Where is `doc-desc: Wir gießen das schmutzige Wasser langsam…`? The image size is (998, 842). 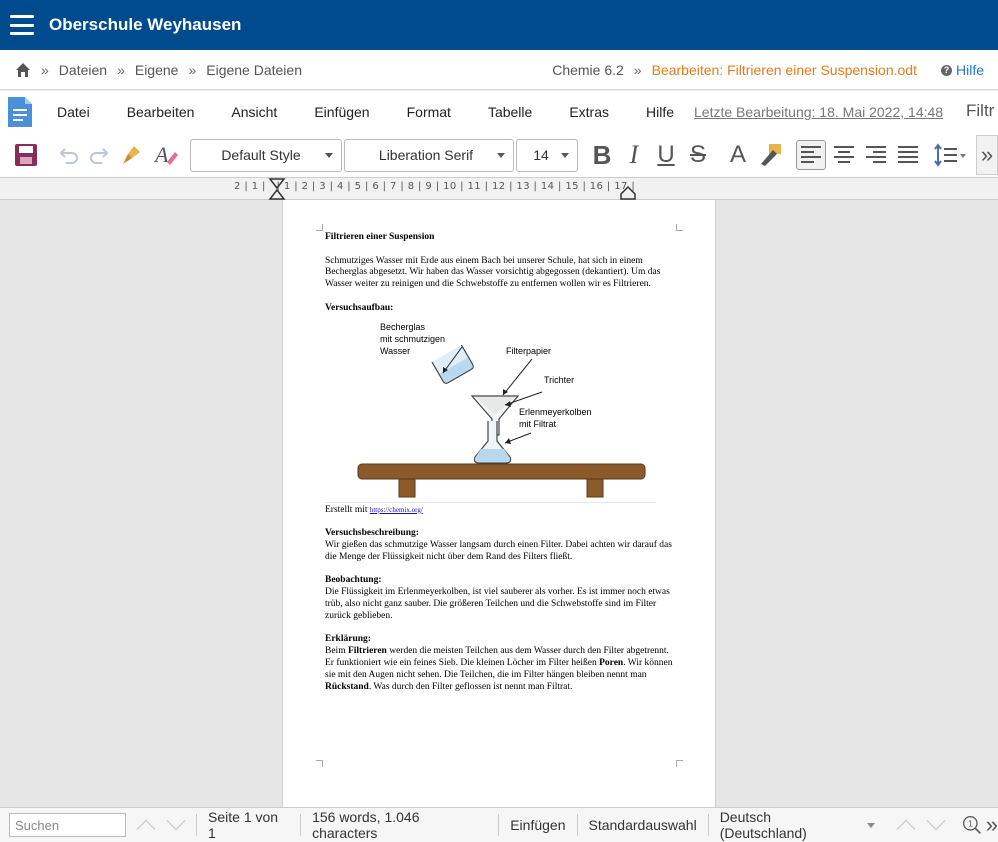
doc-desc: Wir gießen das schmutzige Wasser langsam… is located at coordinates (498, 550).